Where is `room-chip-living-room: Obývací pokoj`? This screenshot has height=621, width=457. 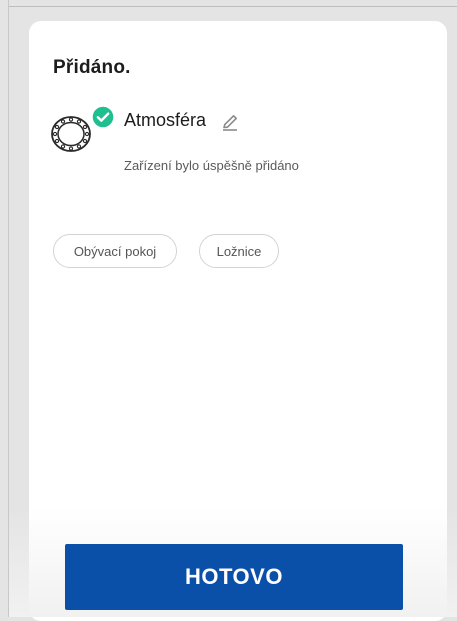 room-chip-living-room: Obývací pokoj is located at coordinates (115, 251).